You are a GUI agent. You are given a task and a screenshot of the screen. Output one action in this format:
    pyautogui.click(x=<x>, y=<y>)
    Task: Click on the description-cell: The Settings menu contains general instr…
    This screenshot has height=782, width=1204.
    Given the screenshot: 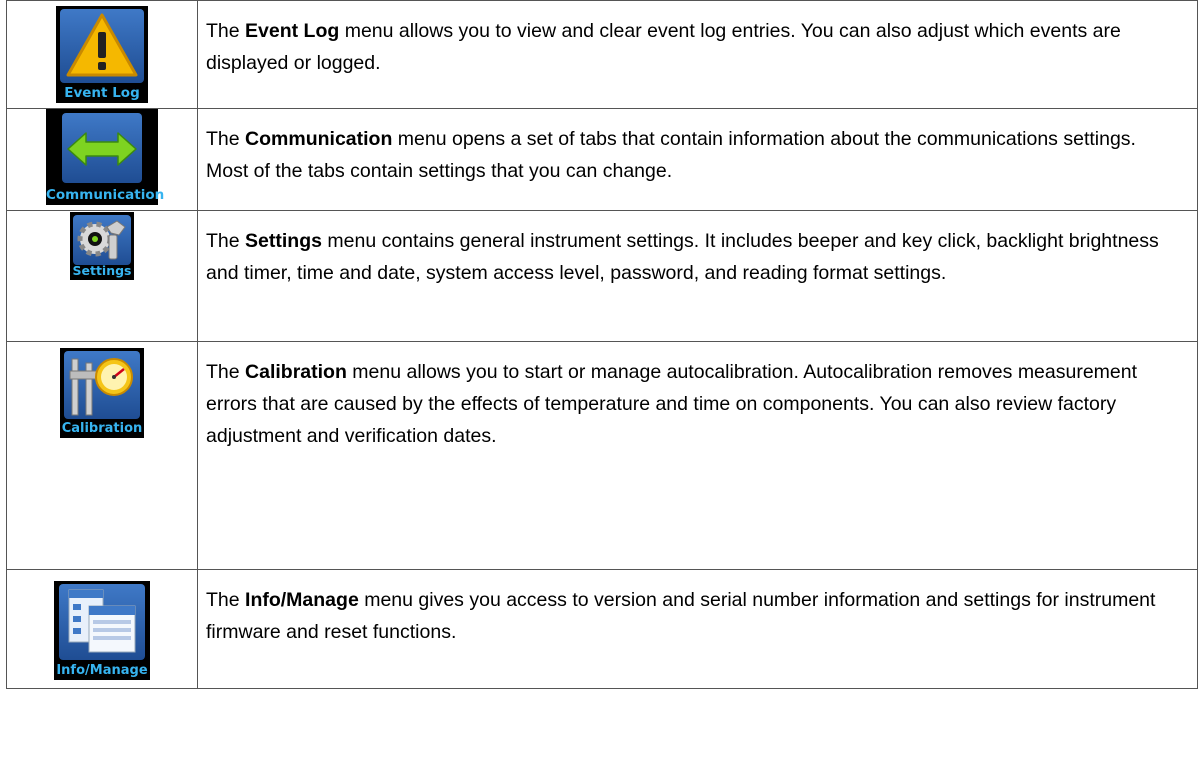 What is the action you would take?
    pyautogui.click(x=697, y=276)
    